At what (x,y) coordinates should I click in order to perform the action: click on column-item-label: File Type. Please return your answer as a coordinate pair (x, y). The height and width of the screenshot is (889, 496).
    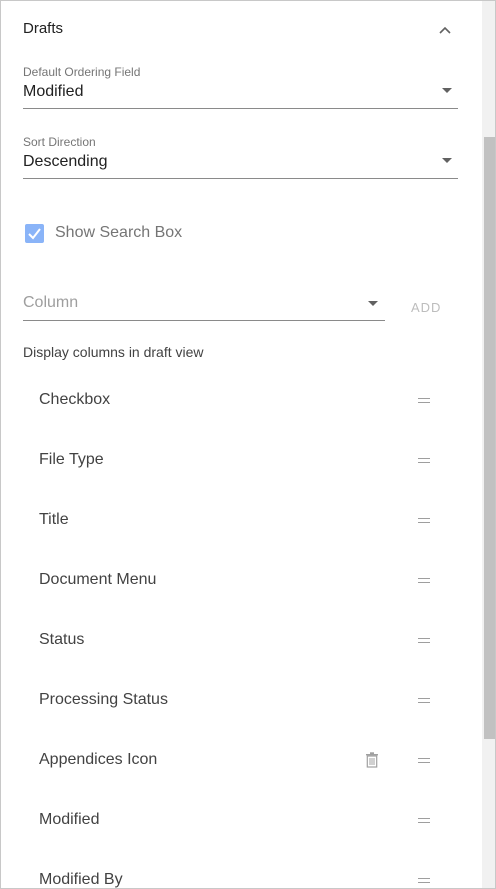
    Looking at the image, I should click on (71, 459).